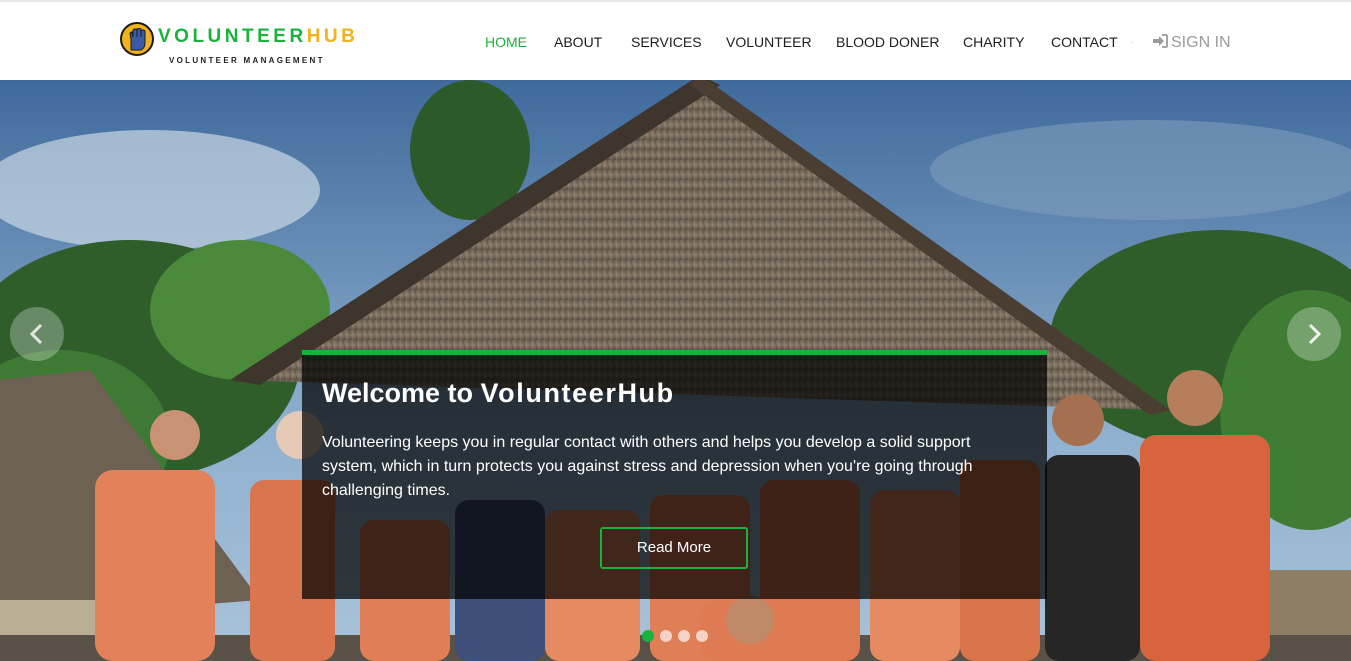  I want to click on read-more-button: Read More, so click(674, 548).